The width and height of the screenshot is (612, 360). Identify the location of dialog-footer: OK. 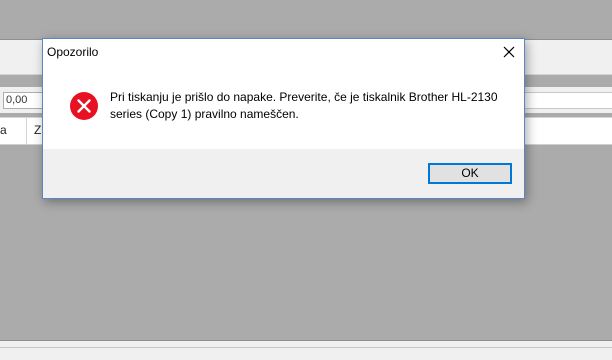
(283, 173).